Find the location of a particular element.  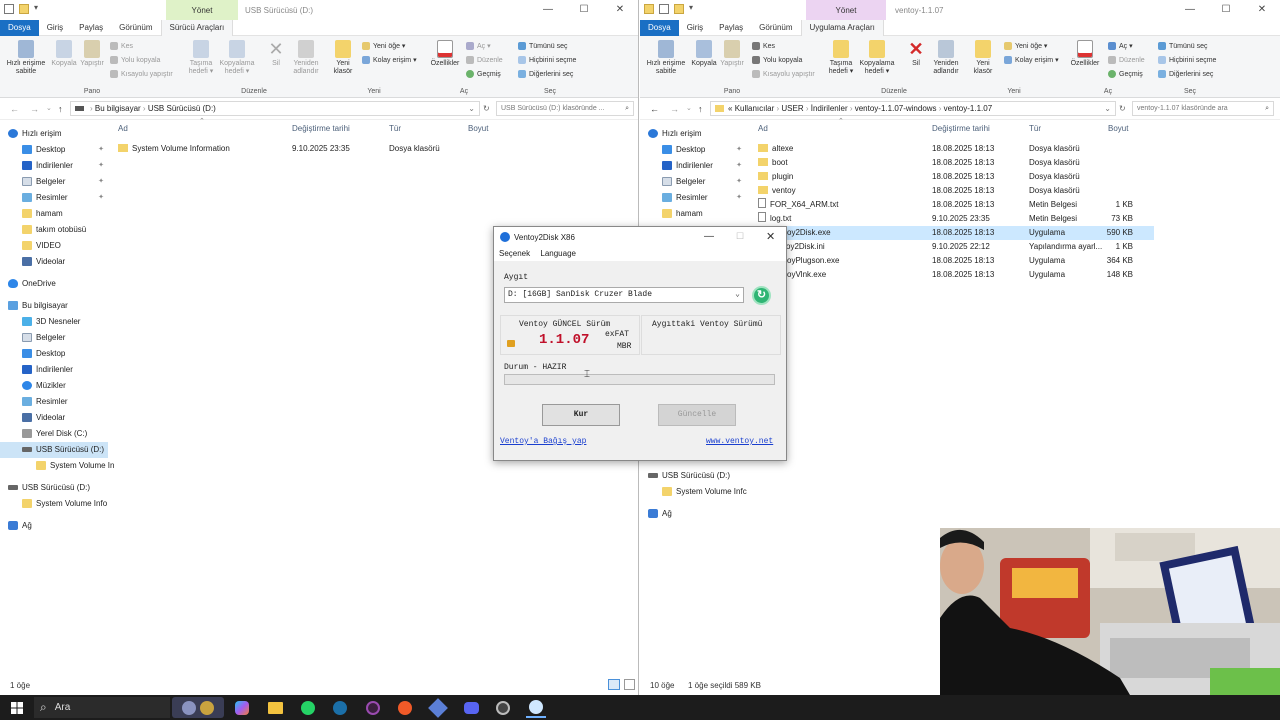

column-type: Tür is located at coordinates (1035, 131).